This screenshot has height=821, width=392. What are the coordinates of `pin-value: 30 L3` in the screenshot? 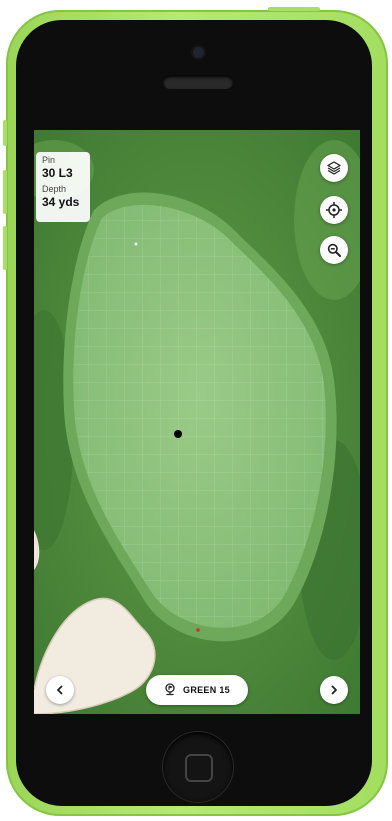 It's located at (57, 173).